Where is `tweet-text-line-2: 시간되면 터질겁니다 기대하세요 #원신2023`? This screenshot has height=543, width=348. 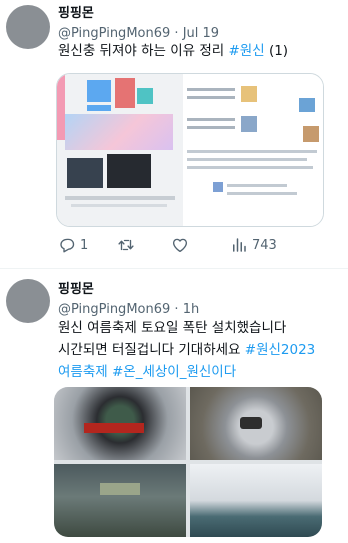
tweet-text-line-2: 시간되면 터질겁니다 기대하세요 #원신2023 is located at coordinates (200, 350).